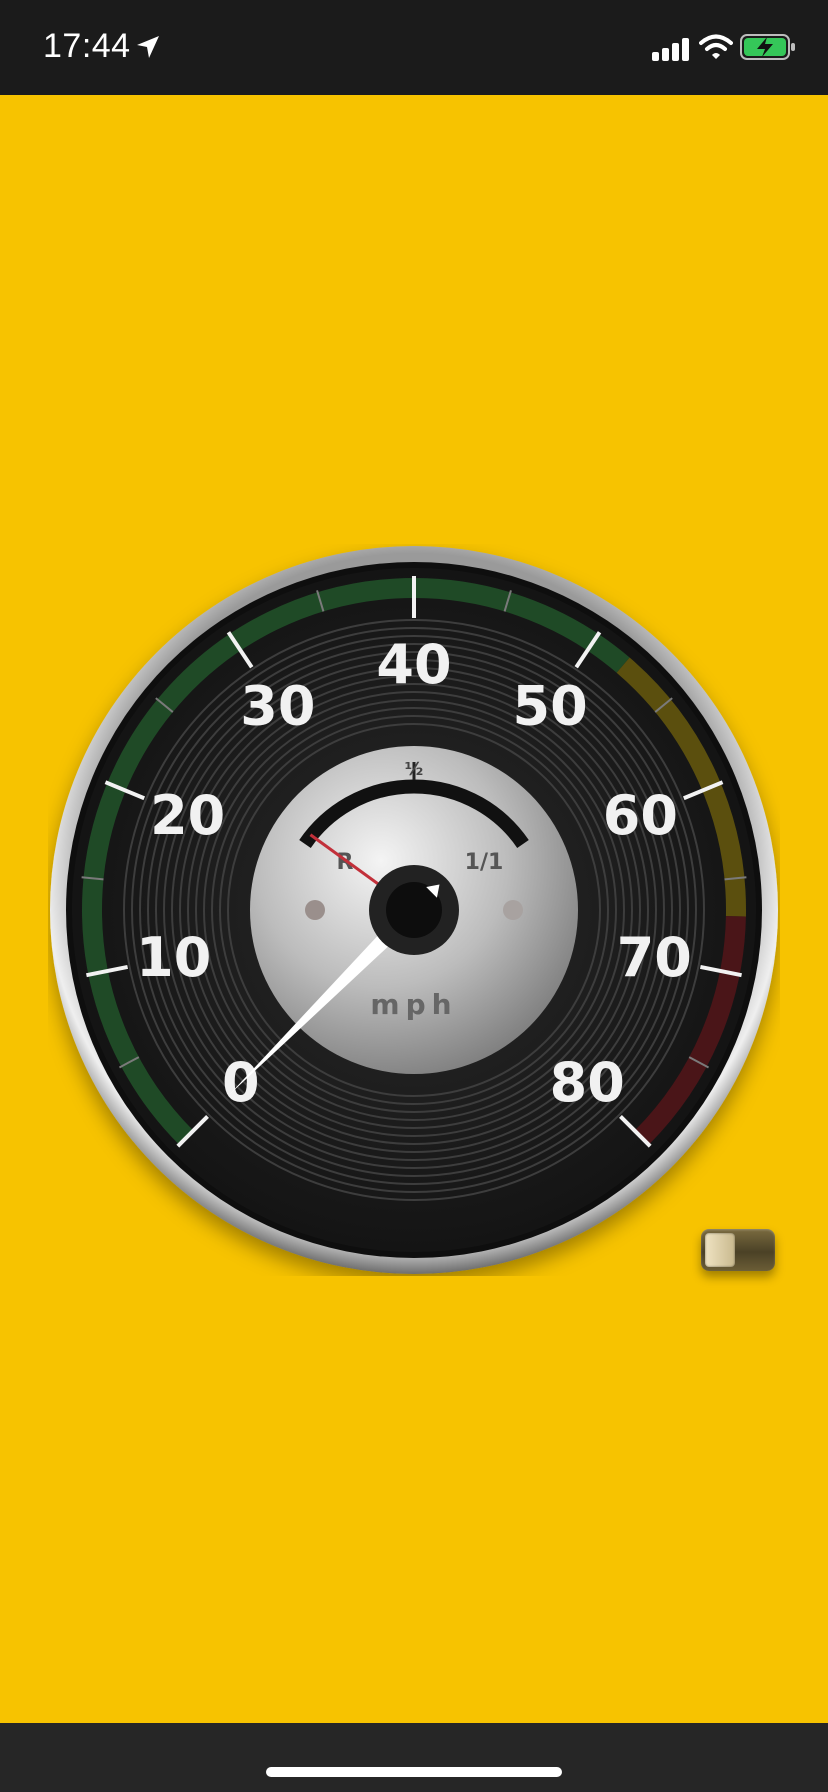  I want to click on fuel-label-half: ½, so click(414, 769).